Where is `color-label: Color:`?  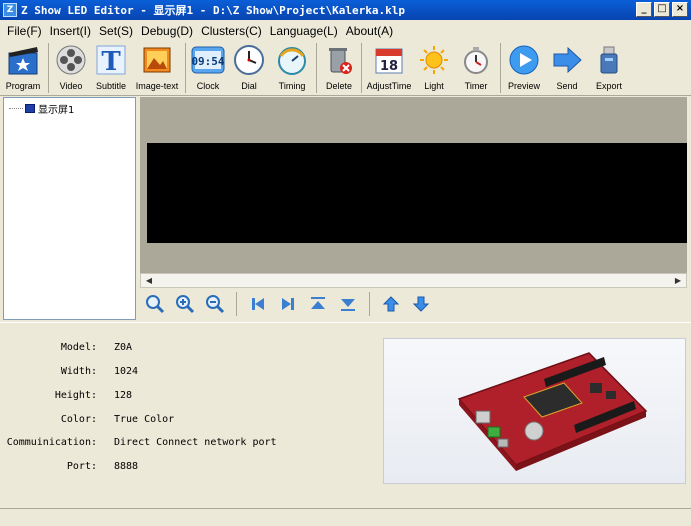
color-label: Color: is located at coordinates (78, 419).